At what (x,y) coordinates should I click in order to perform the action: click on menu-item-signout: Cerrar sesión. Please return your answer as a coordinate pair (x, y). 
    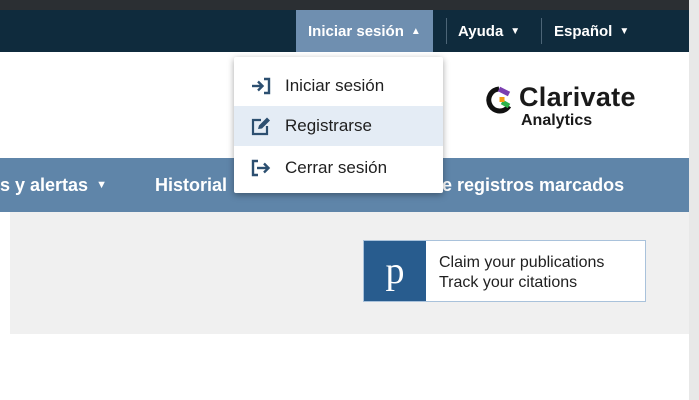
    Looking at the image, I should click on (338, 168).